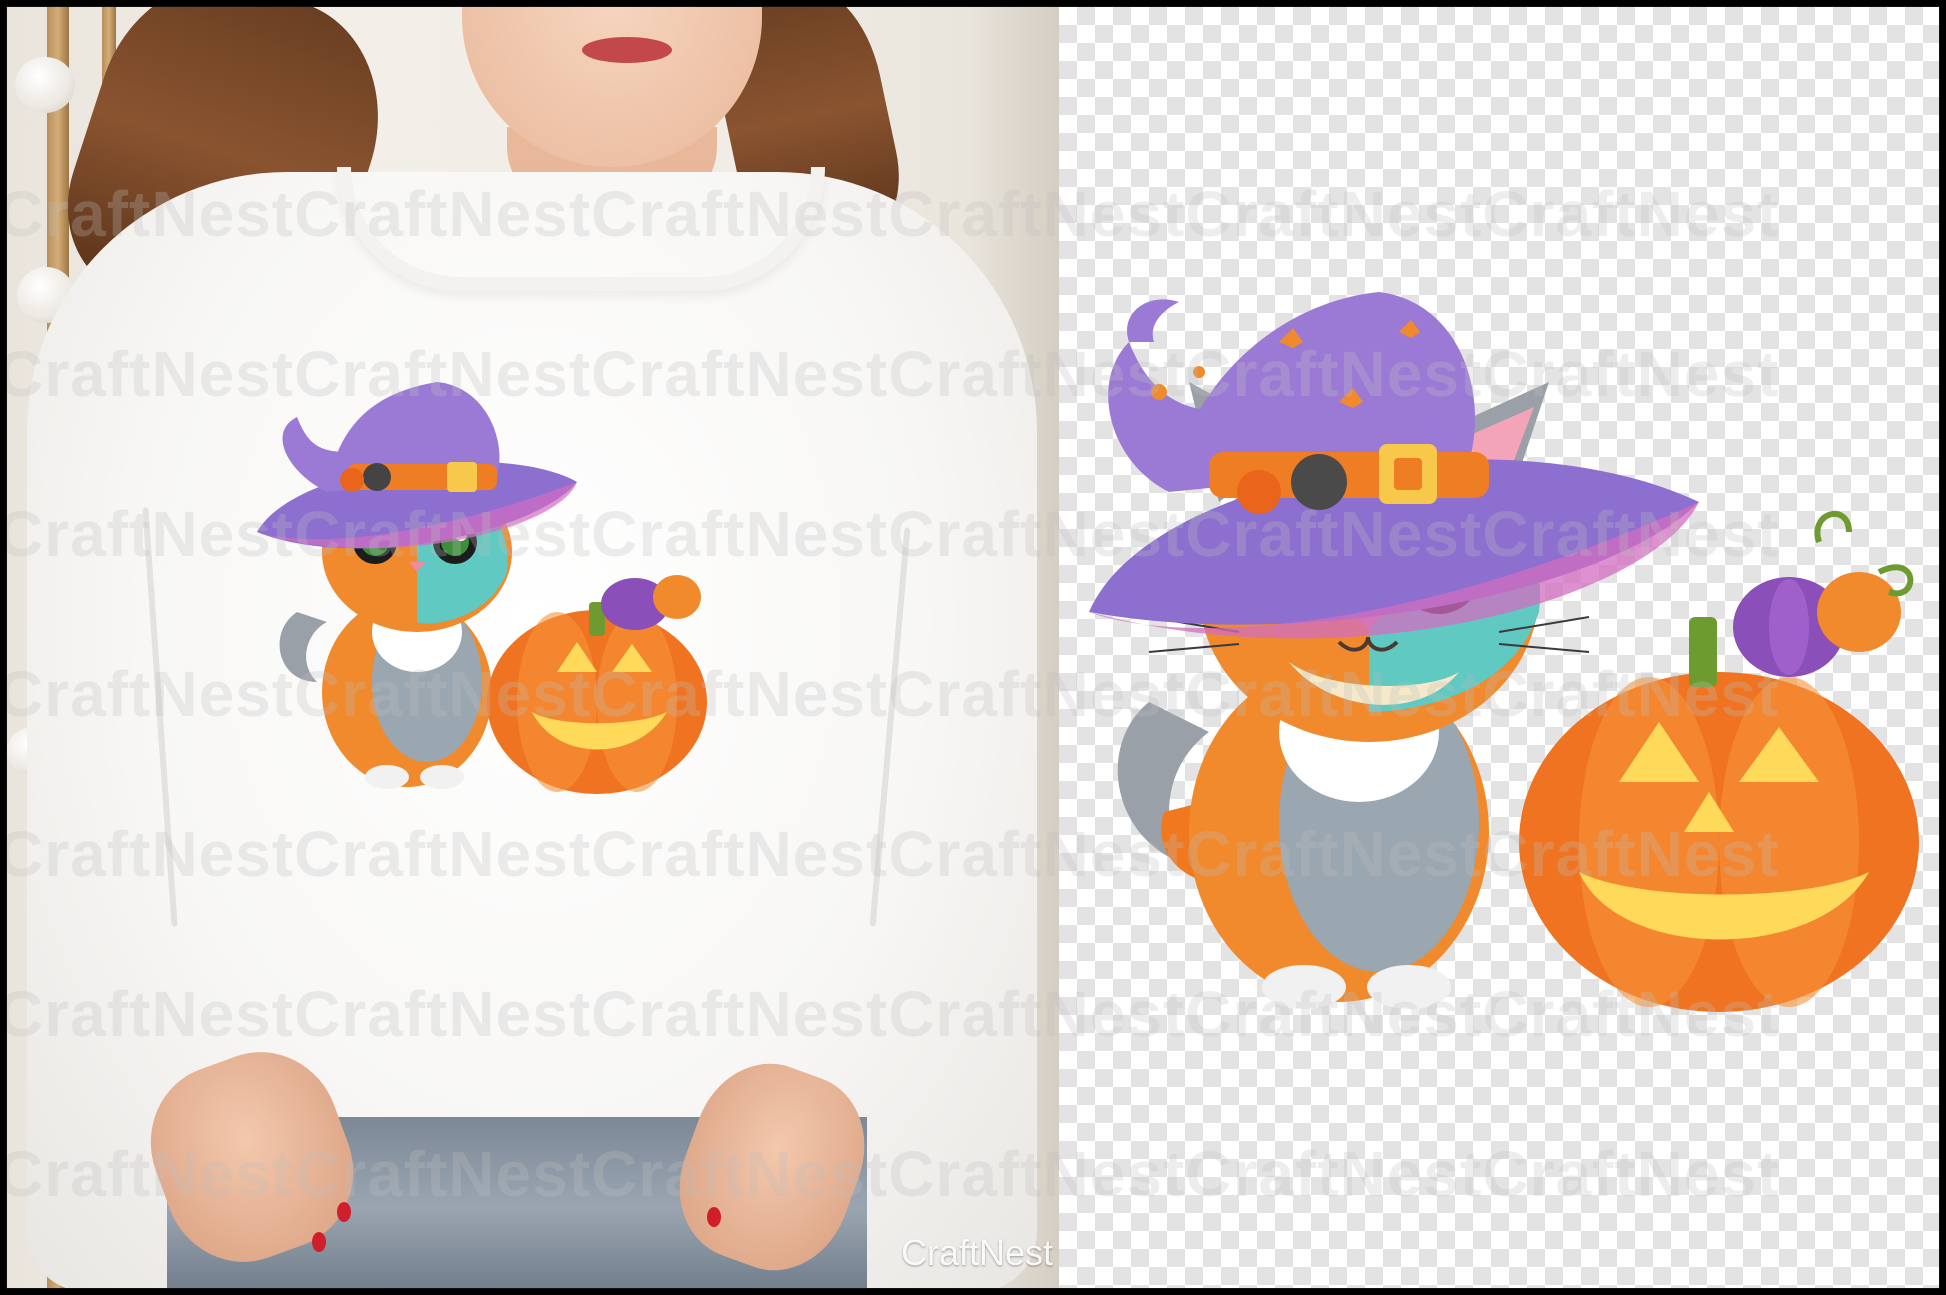 Image resolution: width=1946 pixels, height=1295 pixels. I want to click on kitten-pumpkin-print, so click(482, 588).